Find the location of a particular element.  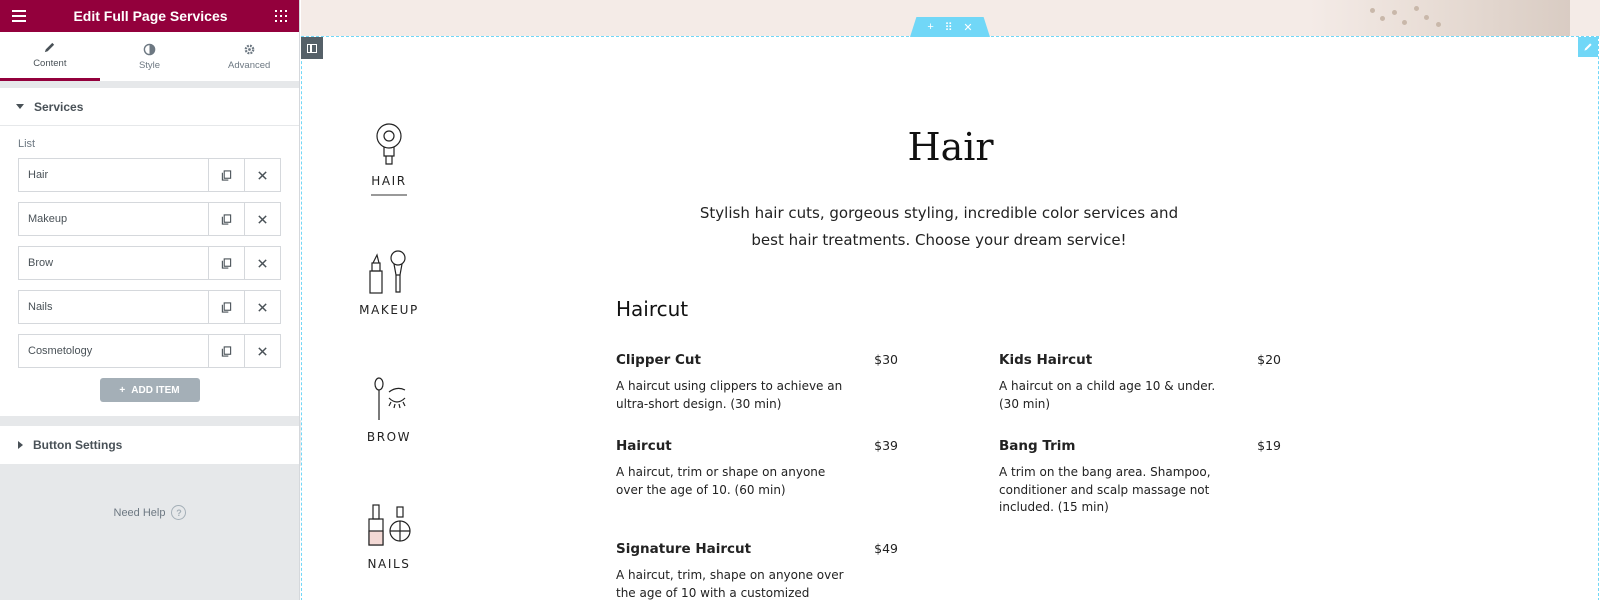

repeater-item: Brow is located at coordinates (149, 263).